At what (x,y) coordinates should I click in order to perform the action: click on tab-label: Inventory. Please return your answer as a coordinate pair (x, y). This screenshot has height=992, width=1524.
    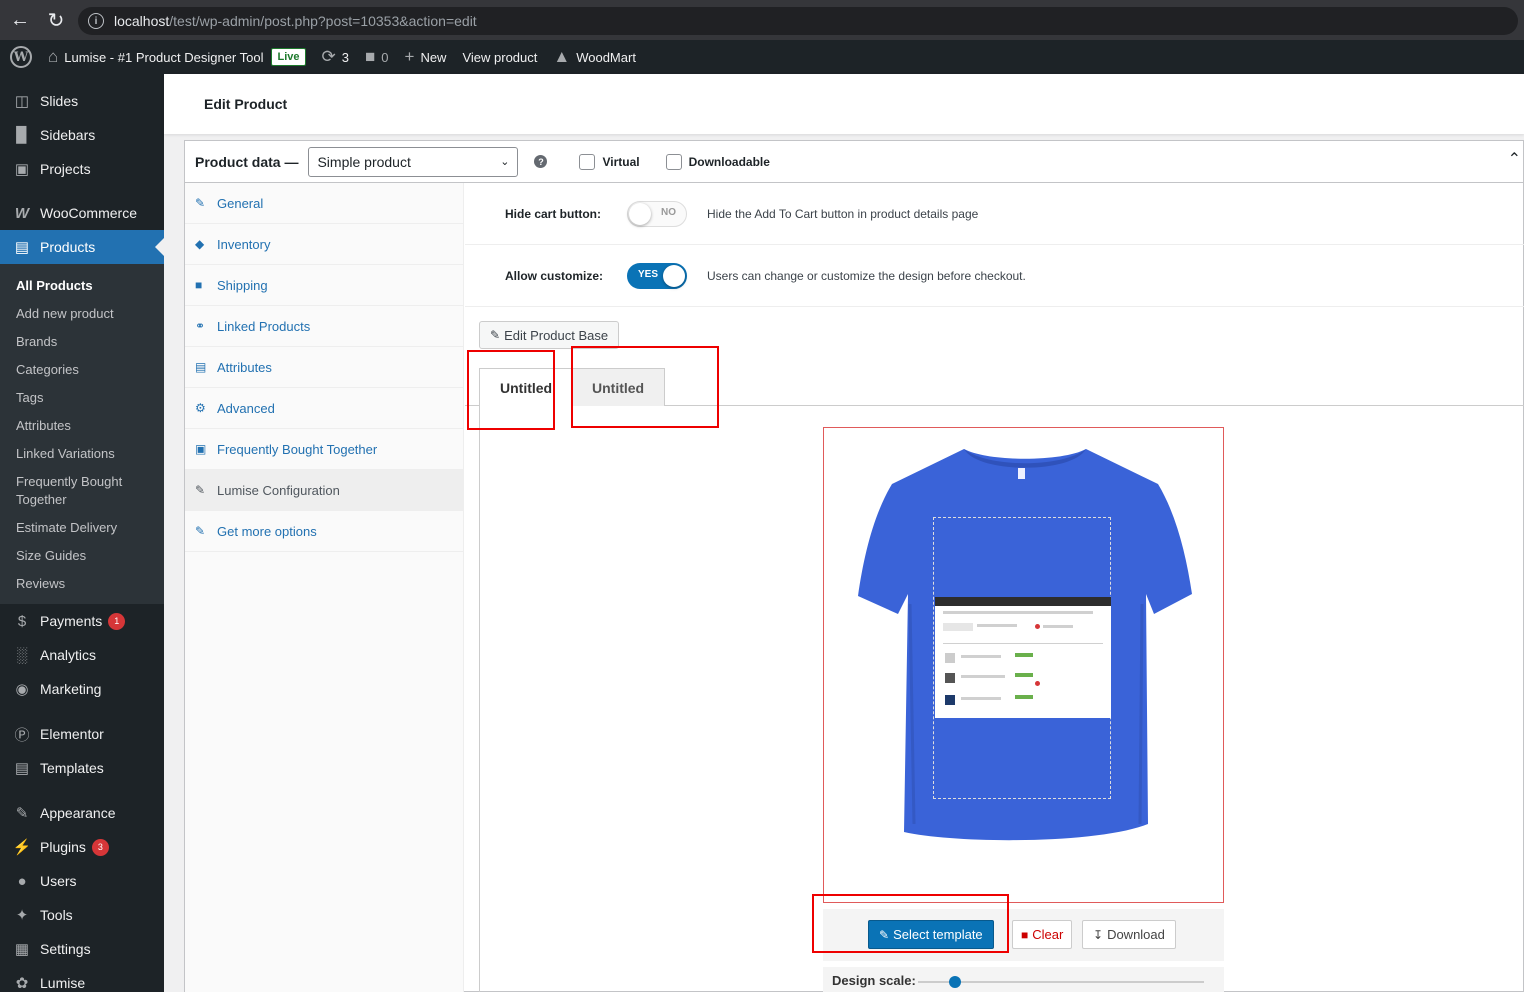
    Looking at the image, I should click on (244, 244).